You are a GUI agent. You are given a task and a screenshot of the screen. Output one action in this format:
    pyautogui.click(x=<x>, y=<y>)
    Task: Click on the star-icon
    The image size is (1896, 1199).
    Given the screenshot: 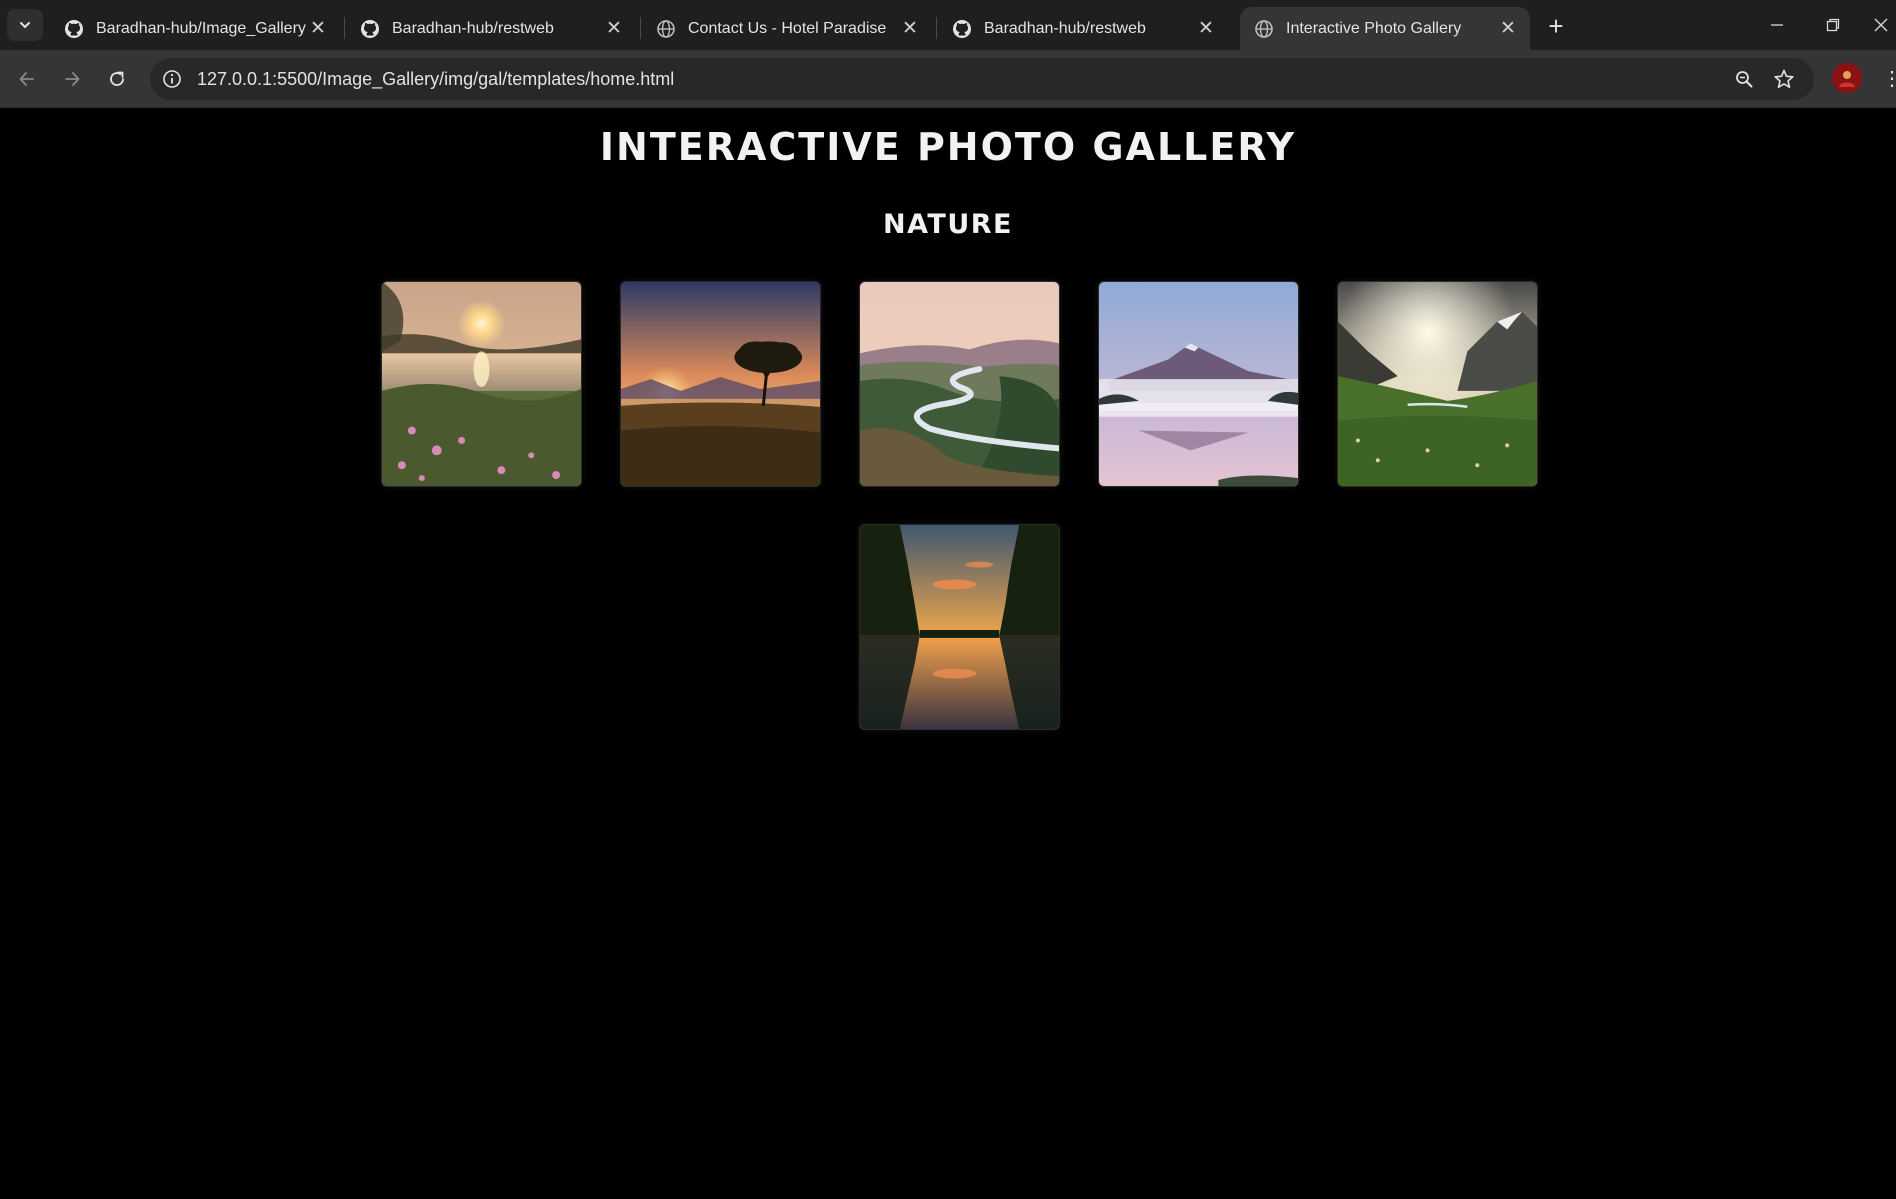 What is the action you would take?
    pyautogui.click(x=1784, y=78)
    